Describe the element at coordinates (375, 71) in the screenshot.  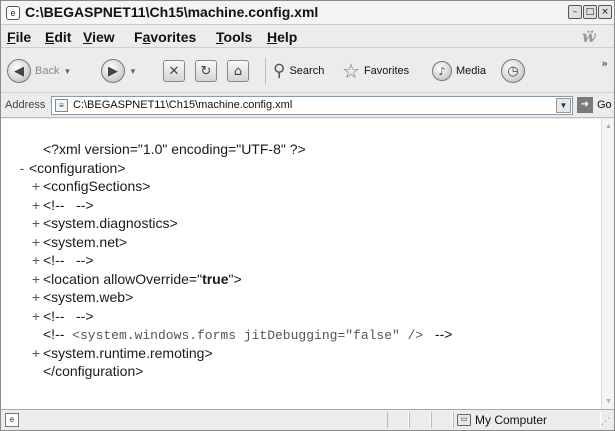
I see `favorites-button: ☆ Favorites` at that location.